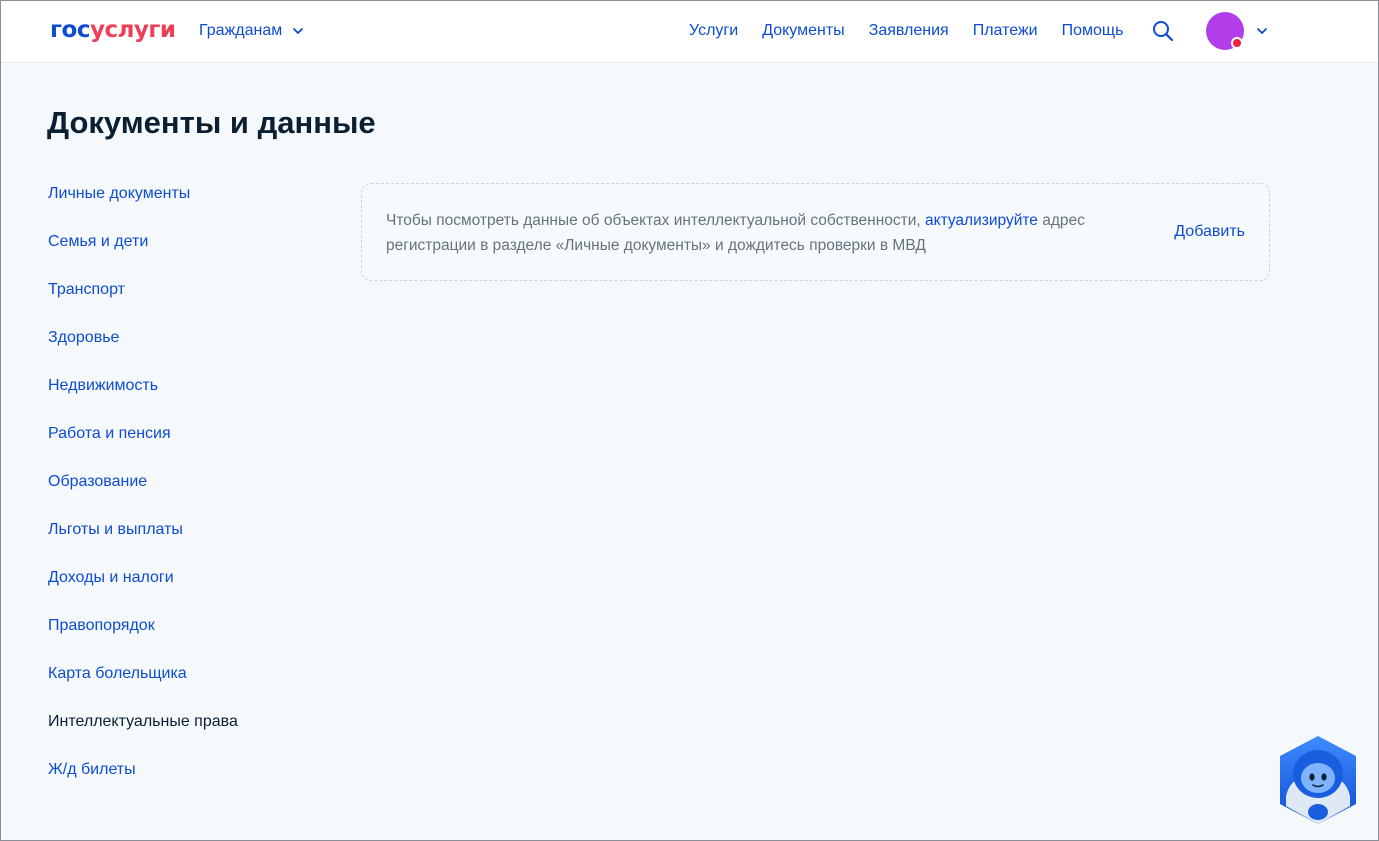 Image resolution: width=1379 pixels, height=841 pixels. Describe the element at coordinates (132, 30) in the screenshot. I see `logo-part-uslugi: услуги` at that location.